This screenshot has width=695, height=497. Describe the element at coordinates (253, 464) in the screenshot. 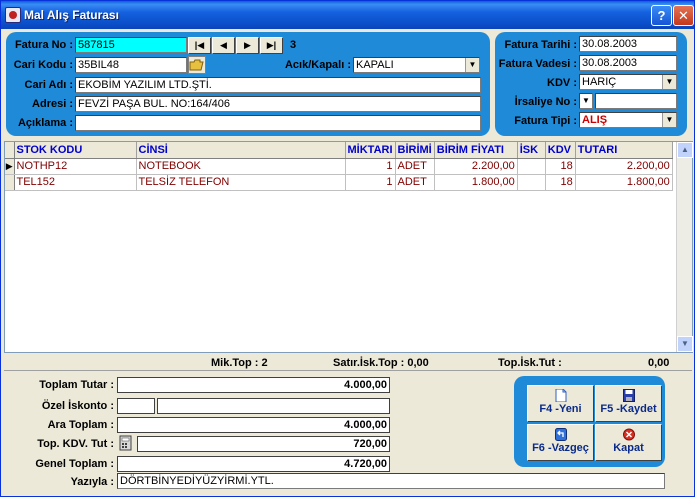

I see `genel-toplam-field: 4.720,00` at that location.